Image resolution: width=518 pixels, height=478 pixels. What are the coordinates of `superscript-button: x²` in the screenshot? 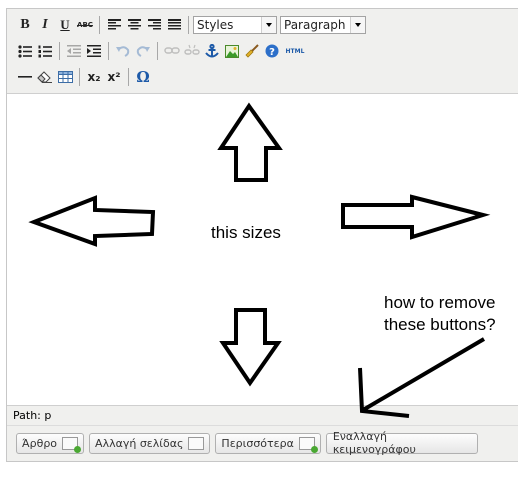 It's located at (114, 77).